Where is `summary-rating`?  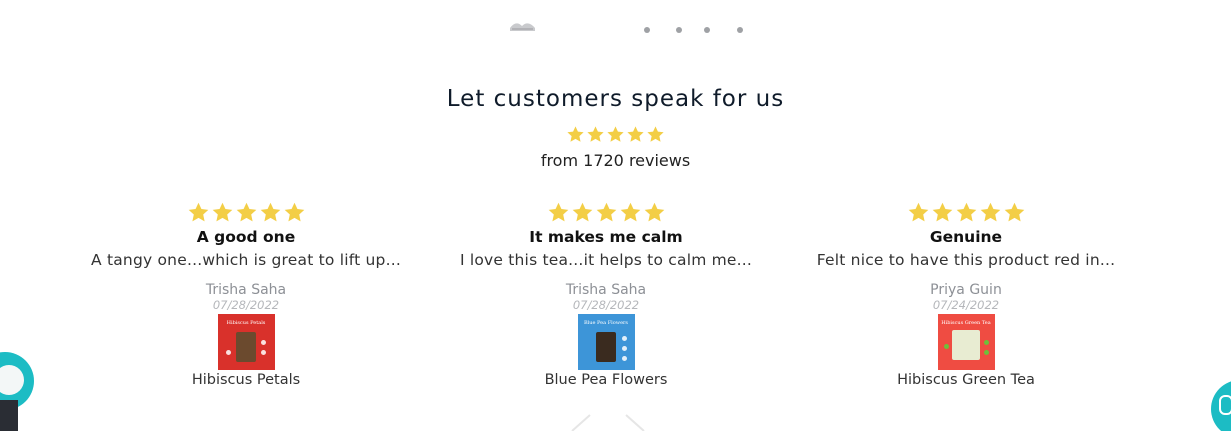
summary-rating is located at coordinates (615, 134).